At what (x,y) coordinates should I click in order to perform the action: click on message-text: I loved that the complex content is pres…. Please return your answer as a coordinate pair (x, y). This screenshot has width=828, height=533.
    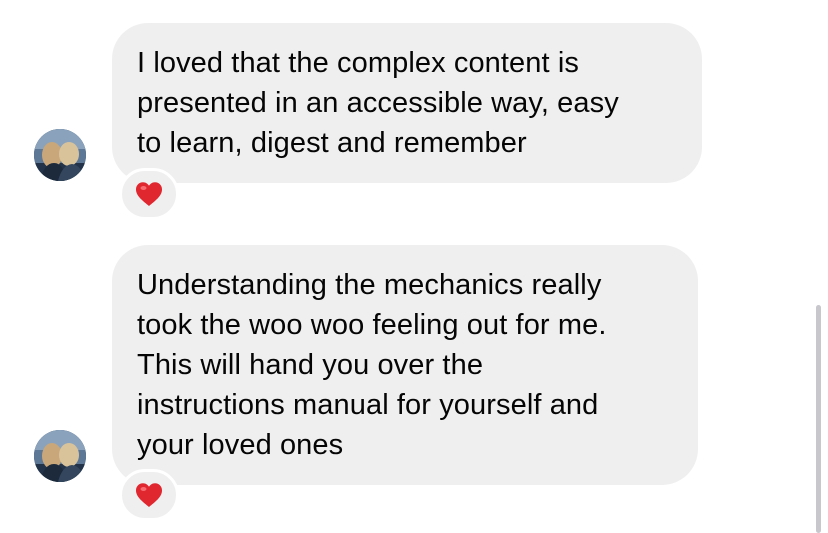
    Looking at the image, I should click on (378, 103).